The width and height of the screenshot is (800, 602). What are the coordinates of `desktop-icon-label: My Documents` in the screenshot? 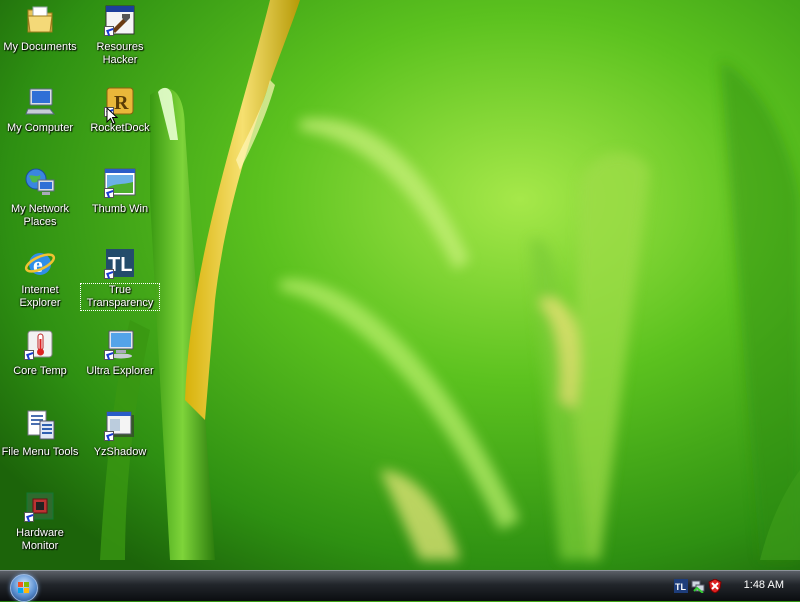 It's located at (40, 47).